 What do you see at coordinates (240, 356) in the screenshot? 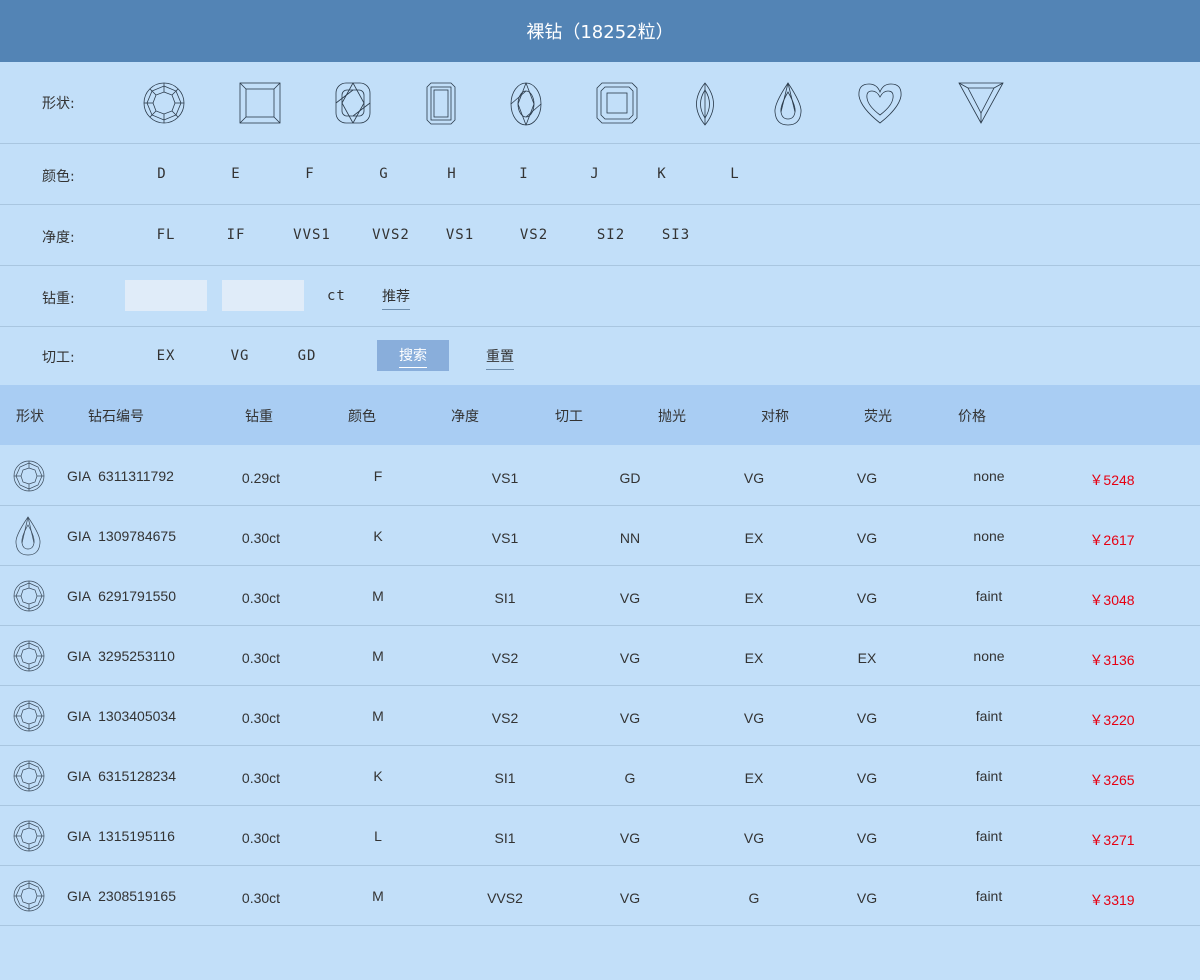
I see `cut-option-vg: VG` at bounding box center [240, 356].